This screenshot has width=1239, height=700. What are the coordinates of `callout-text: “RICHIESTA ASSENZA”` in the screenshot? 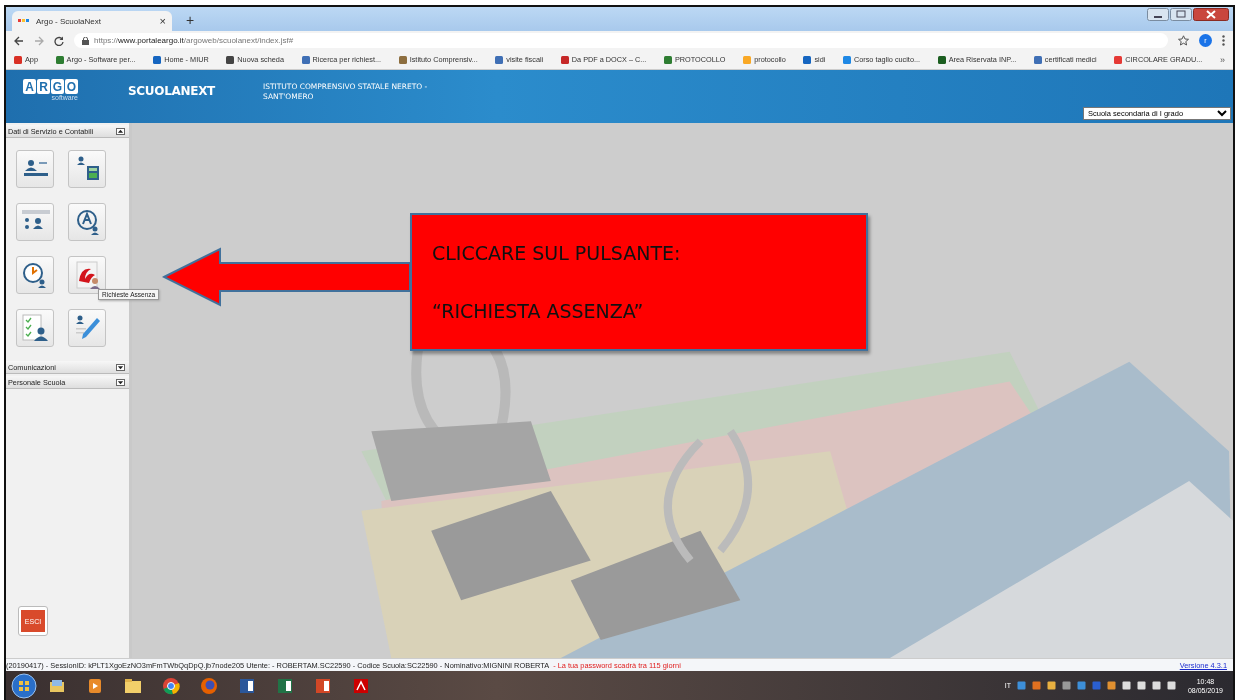 It's located at (538, 311).